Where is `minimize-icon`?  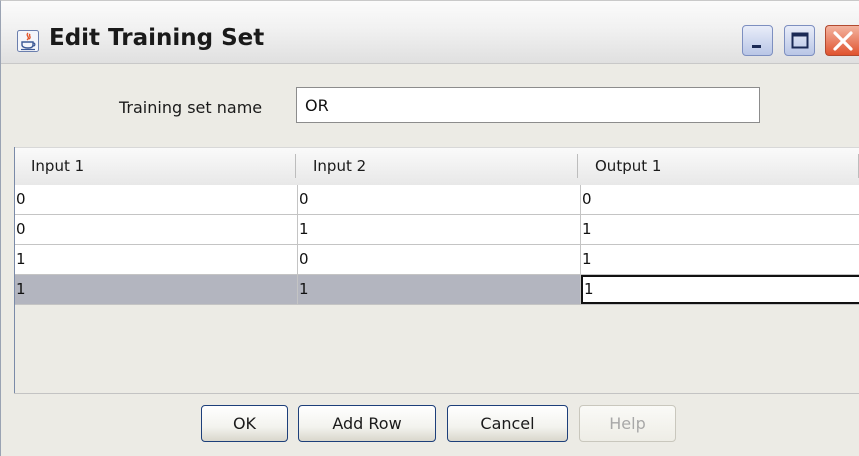 minimize-icon is located at coordinates (756, 46).